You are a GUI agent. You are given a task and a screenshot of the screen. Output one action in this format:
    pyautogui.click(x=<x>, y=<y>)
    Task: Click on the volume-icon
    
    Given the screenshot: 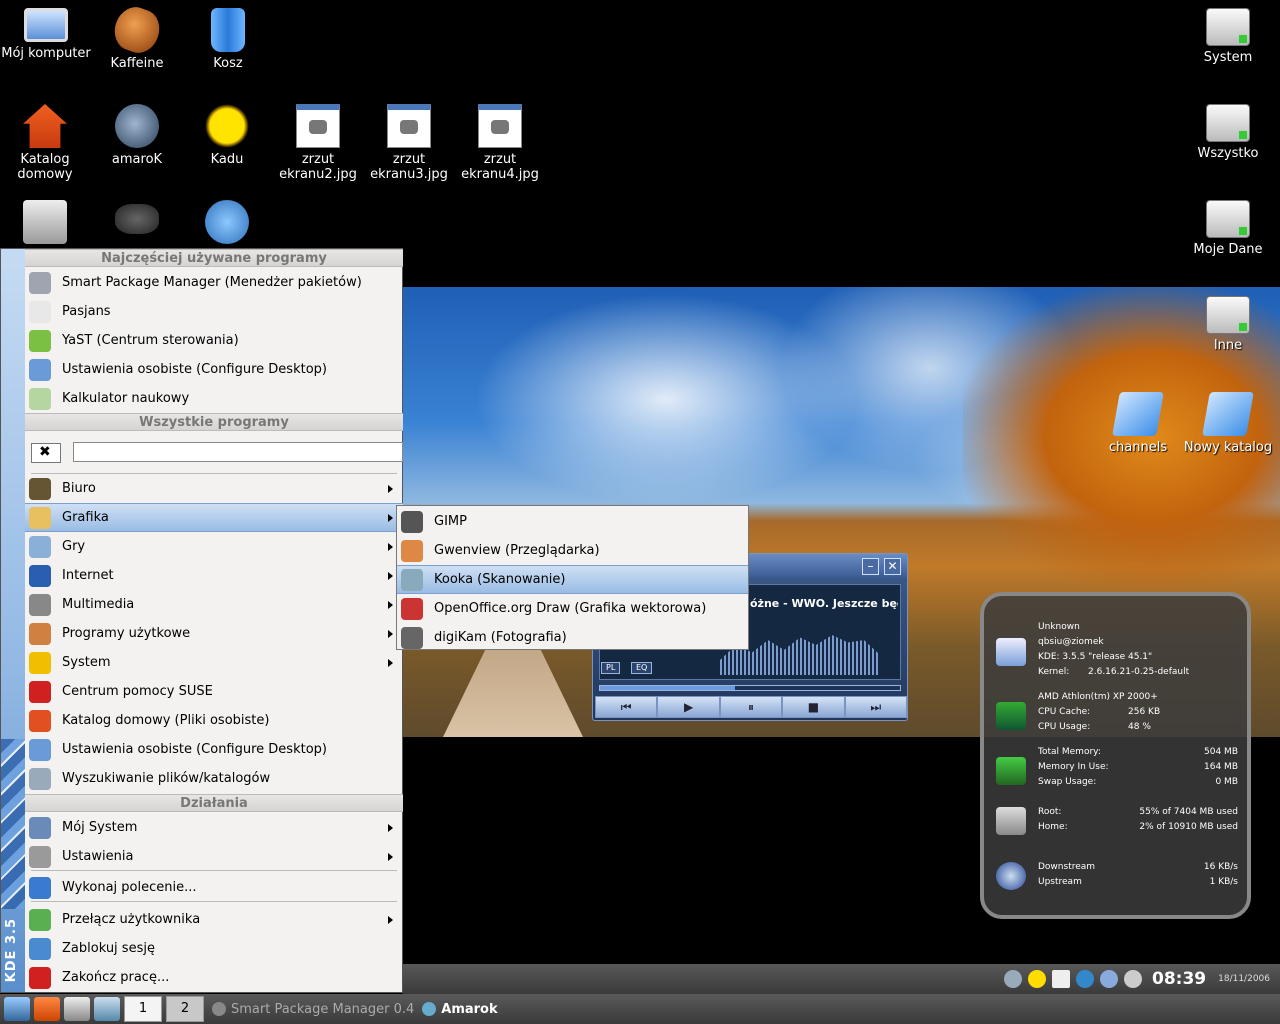 What is the action you would take?
    pyautogui.click(x=1013, y=979)
    